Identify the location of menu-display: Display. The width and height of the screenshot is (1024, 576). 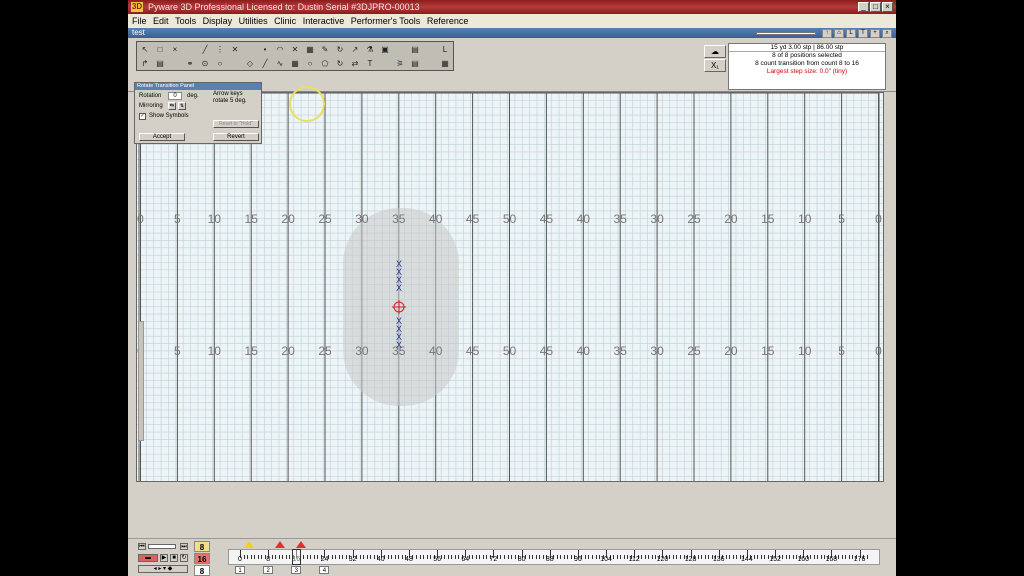
(218, 21).